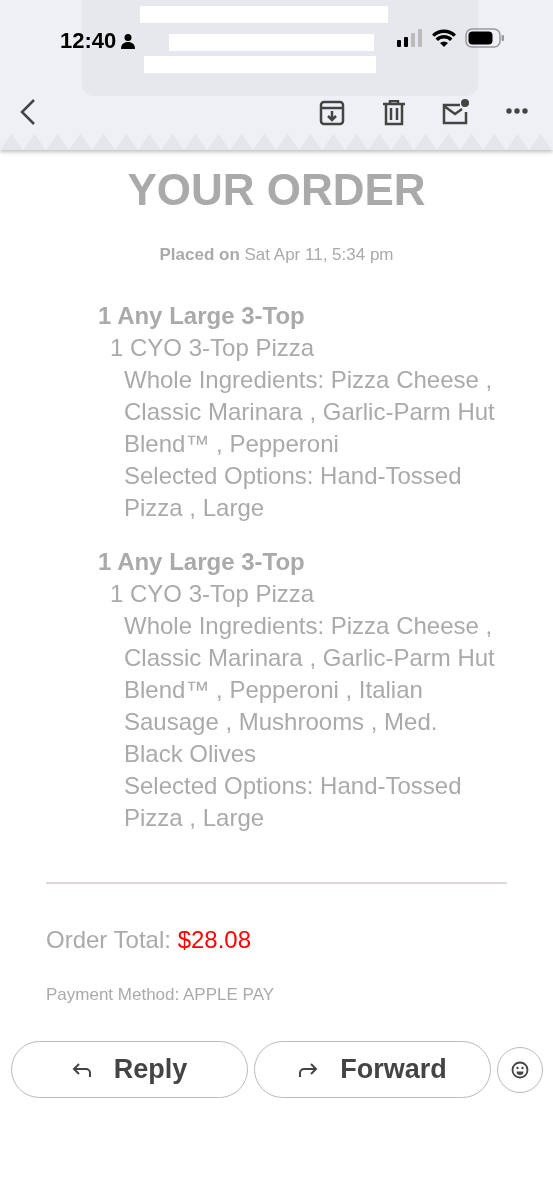 This screenshot has width=553, height=1200. What do you see at coordinates (88, 41) in the screenshot?
I see `status-time: 12:40` at bounding box center [88, 41].